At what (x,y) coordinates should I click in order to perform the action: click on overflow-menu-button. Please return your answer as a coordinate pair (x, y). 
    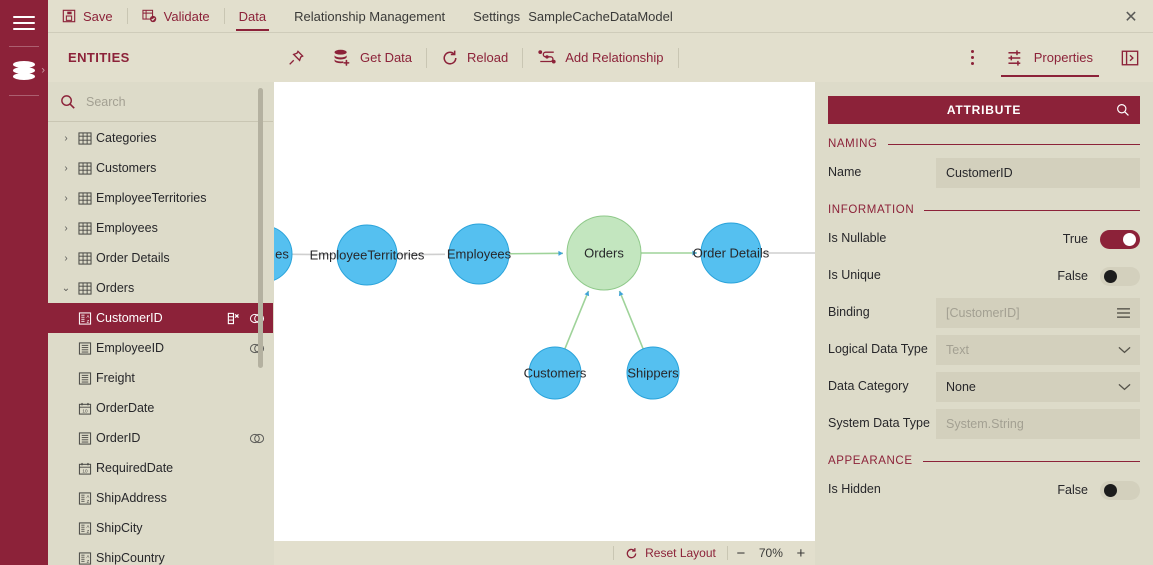
    Looking at the image, I should click on (973, 57).